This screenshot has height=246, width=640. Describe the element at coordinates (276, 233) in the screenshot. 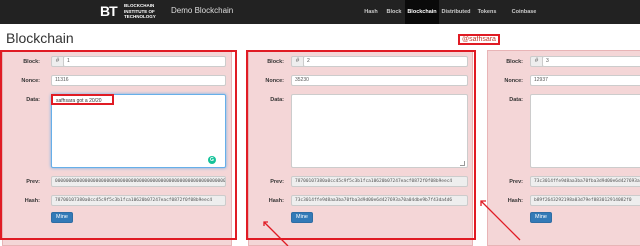

I see `arrow-to-block-1-hash` at that location.